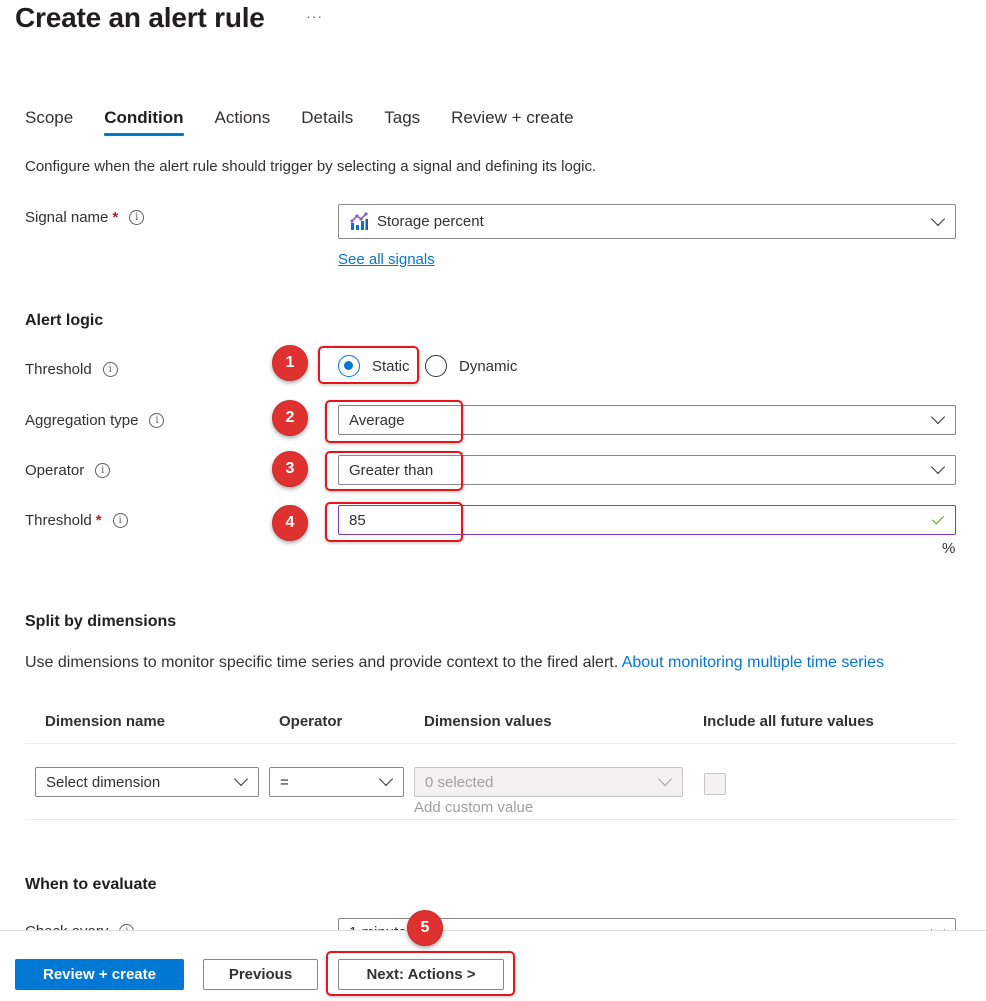 This screenshot has width=986, height=1001. I want to click on table-header-divider, so click(490, 743).